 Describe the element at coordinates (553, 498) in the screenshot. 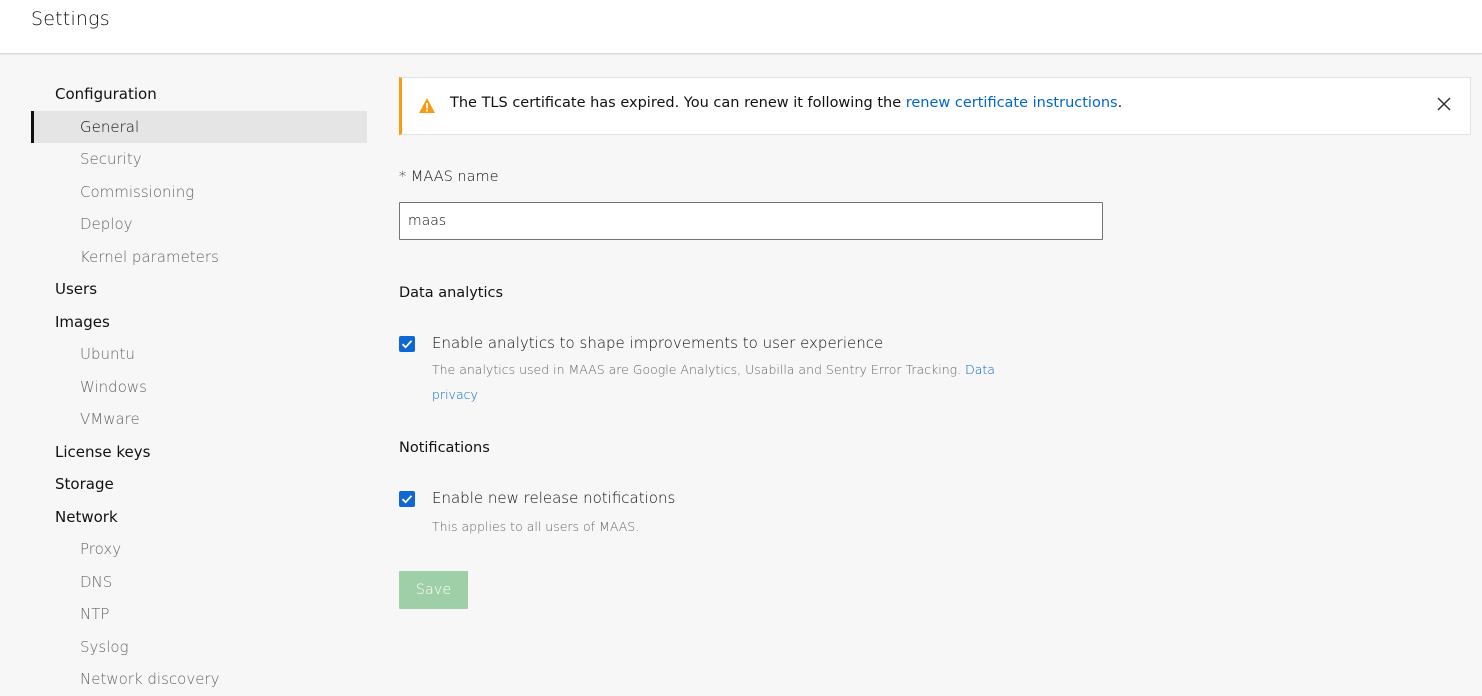

I see `release-notifications-label: Enable new release notifications` at that location.